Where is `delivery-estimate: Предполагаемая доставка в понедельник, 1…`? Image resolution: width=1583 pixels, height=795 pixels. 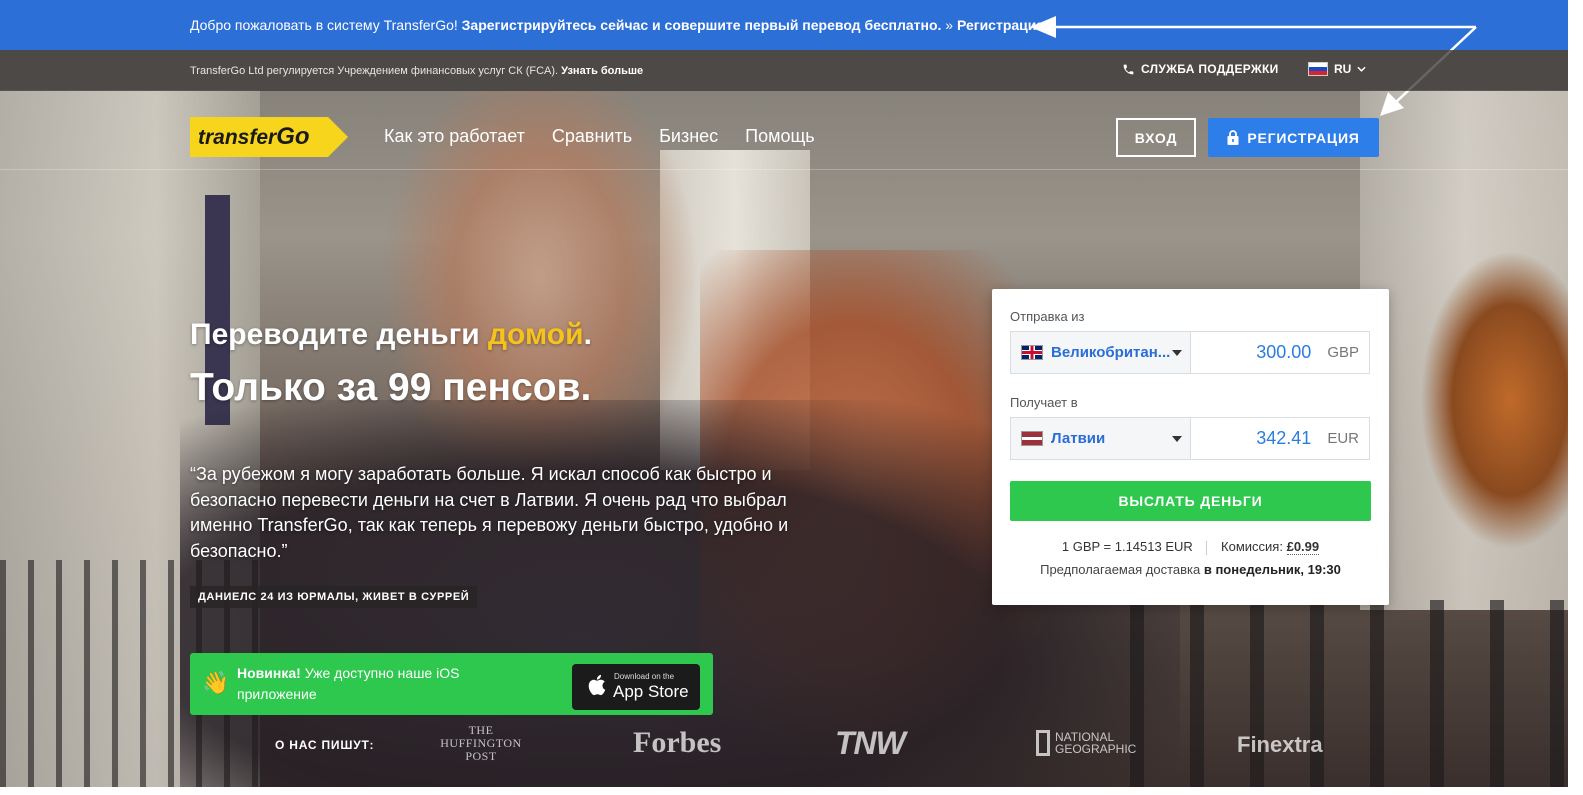 delivery-estimate: Предполагаемая доставка в понедельник, 1… is located at coordinates (1190, 569).